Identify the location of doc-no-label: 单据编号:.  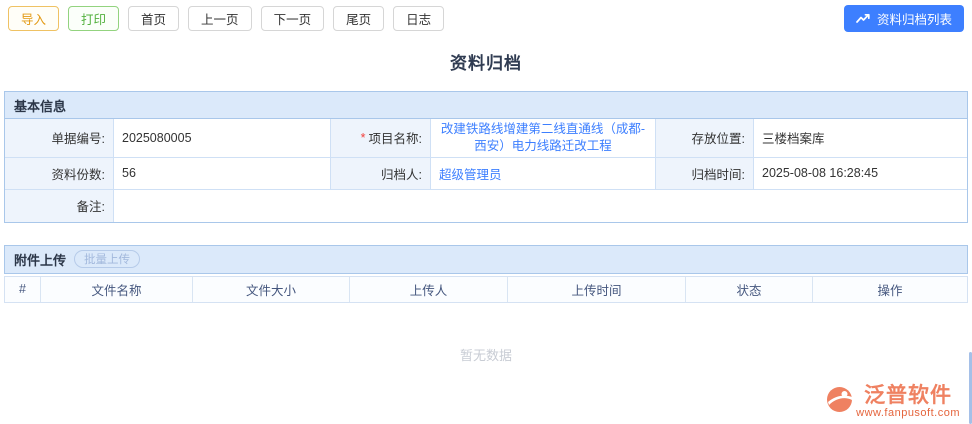
(59, 138).